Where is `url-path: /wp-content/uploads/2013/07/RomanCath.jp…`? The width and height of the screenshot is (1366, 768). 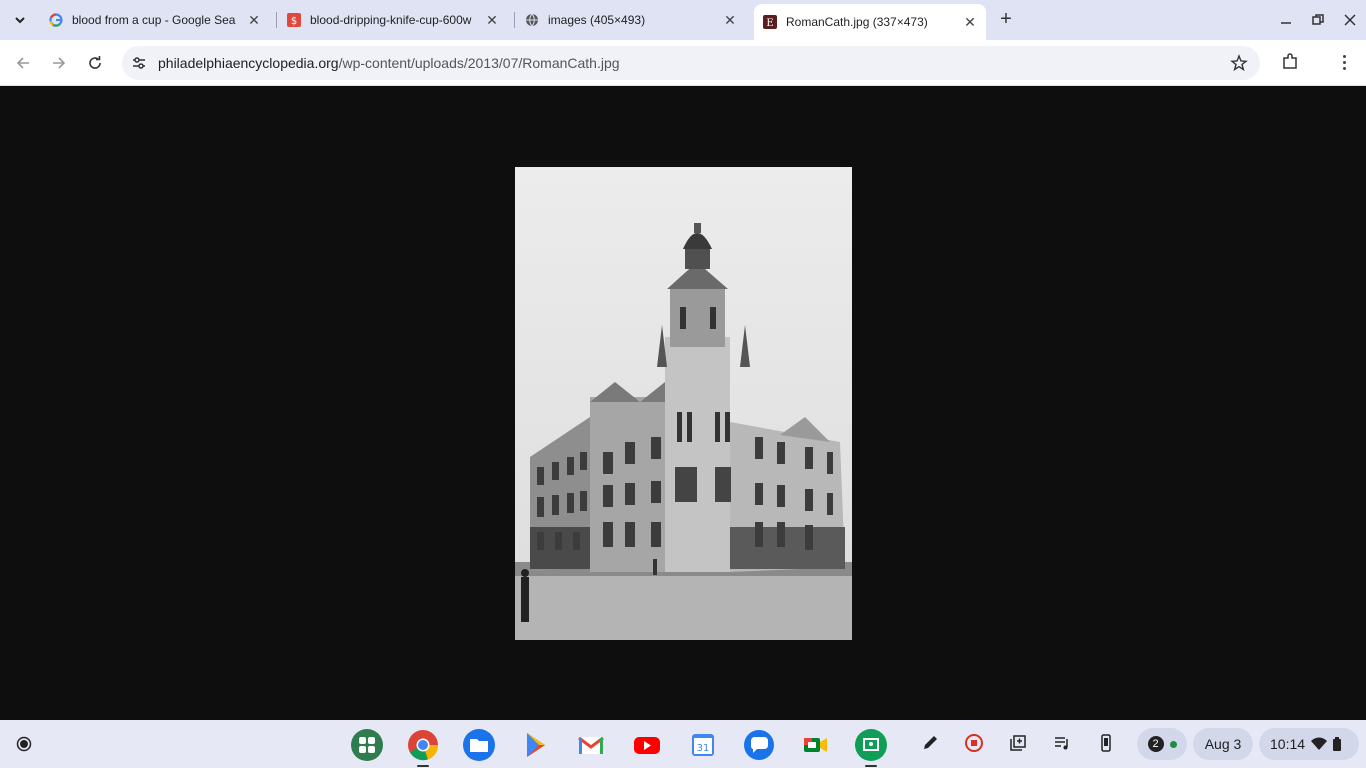
url-path: /wp-content/uploads/2013/07/RomanCath.jp… is located at coordinates (479, 63).